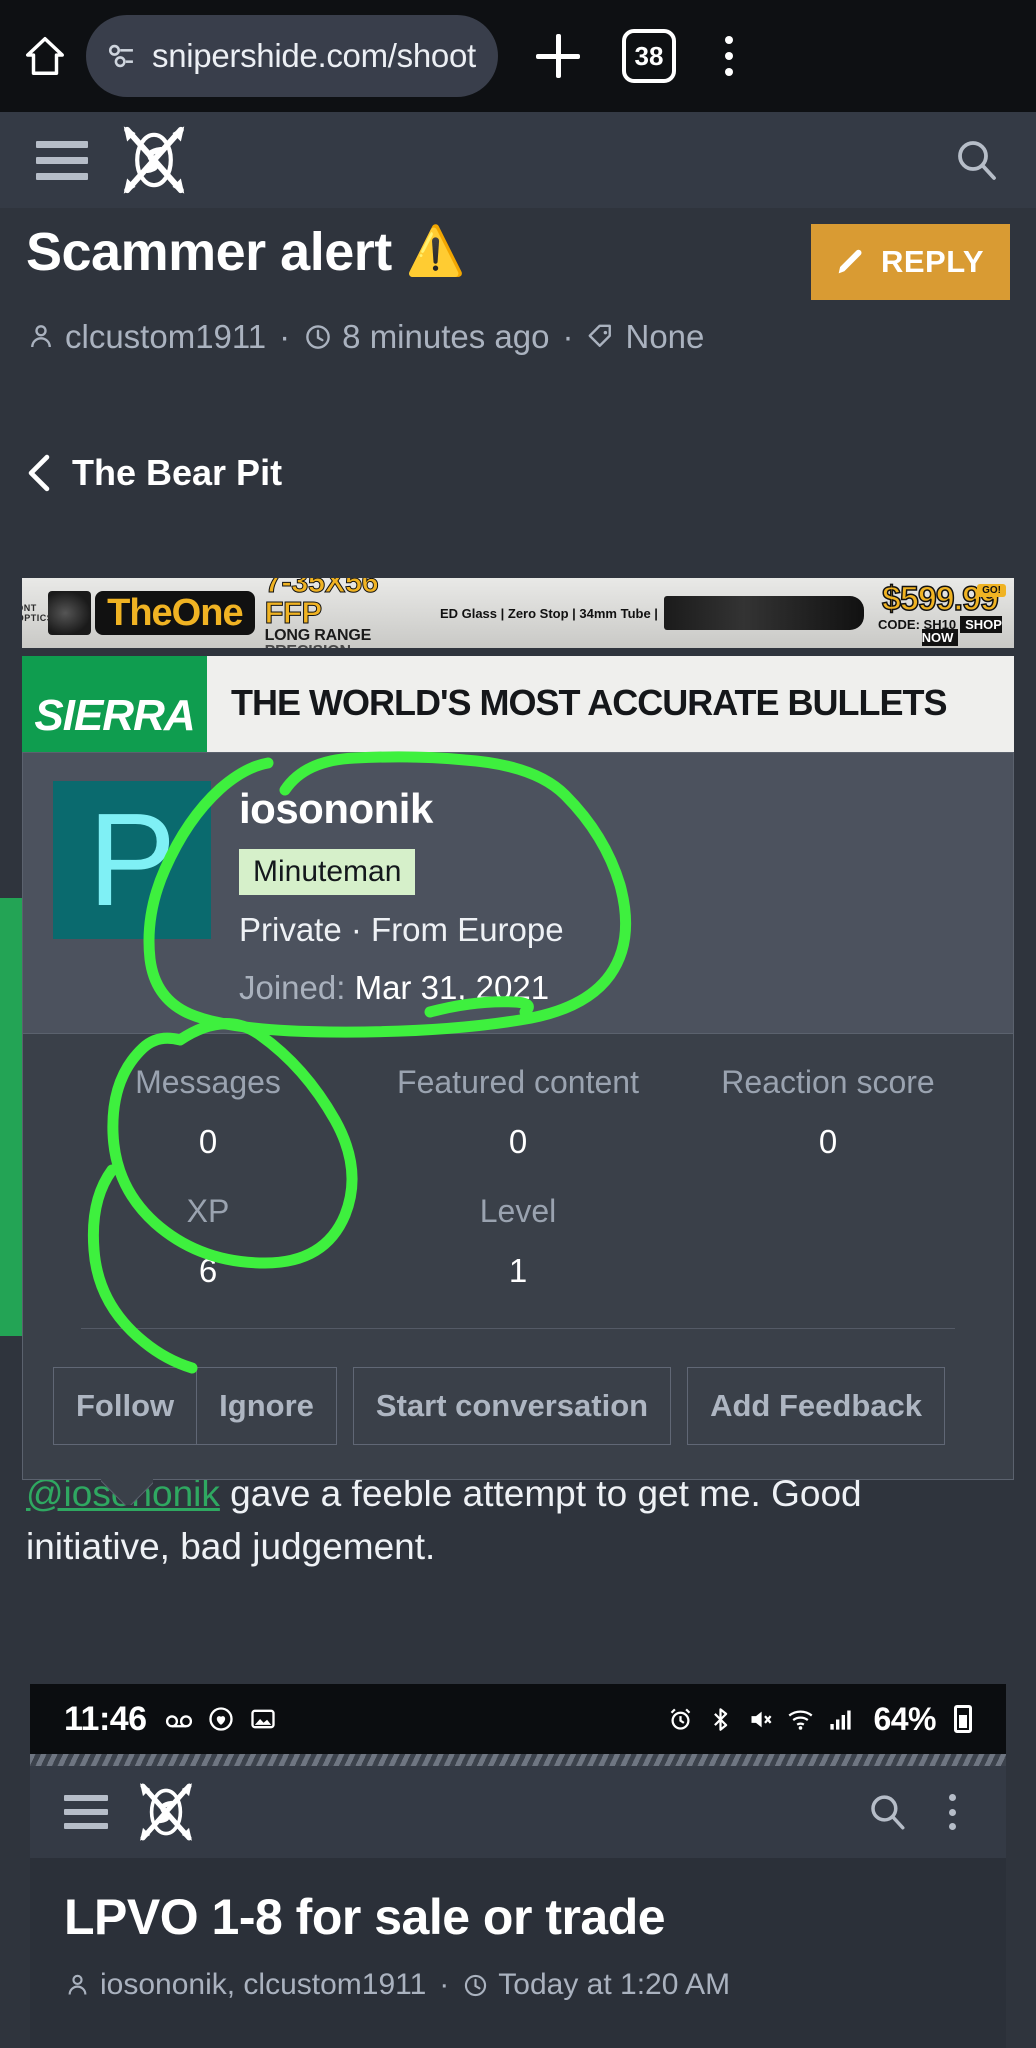  Describe the element at coordinates (828, 1082) in the screenshot. I see `stat-reaction-label: Reaction score` at that location.